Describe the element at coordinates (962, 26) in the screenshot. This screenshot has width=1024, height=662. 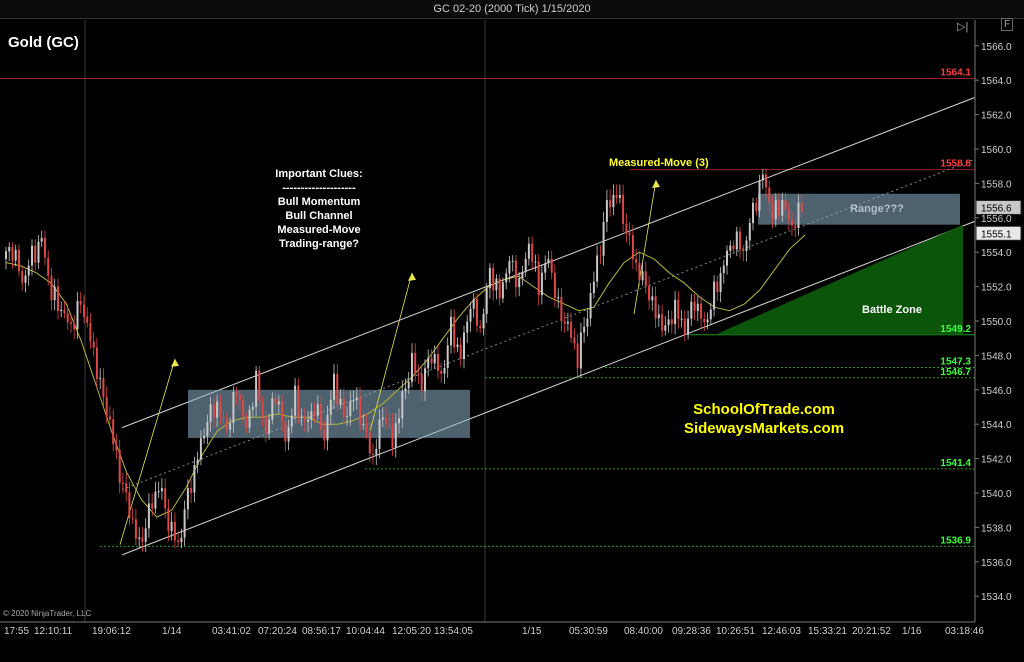
I see `scroll-to-end-icon: ▷|` at that location.